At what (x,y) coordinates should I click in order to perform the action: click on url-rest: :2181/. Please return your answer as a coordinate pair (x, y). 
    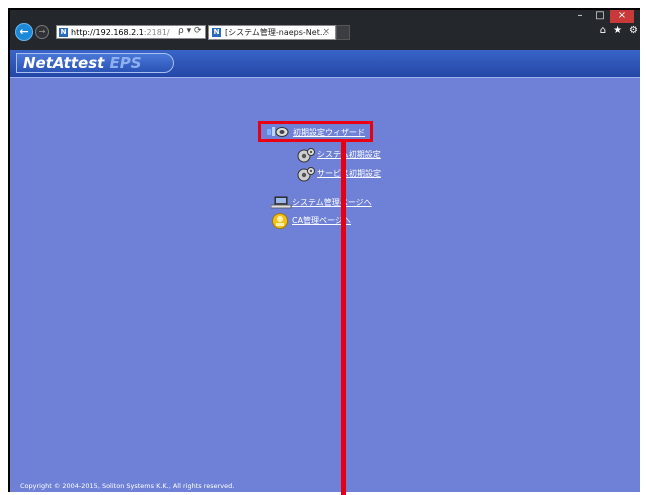
    Looking at the image, I should click on (156, 32).